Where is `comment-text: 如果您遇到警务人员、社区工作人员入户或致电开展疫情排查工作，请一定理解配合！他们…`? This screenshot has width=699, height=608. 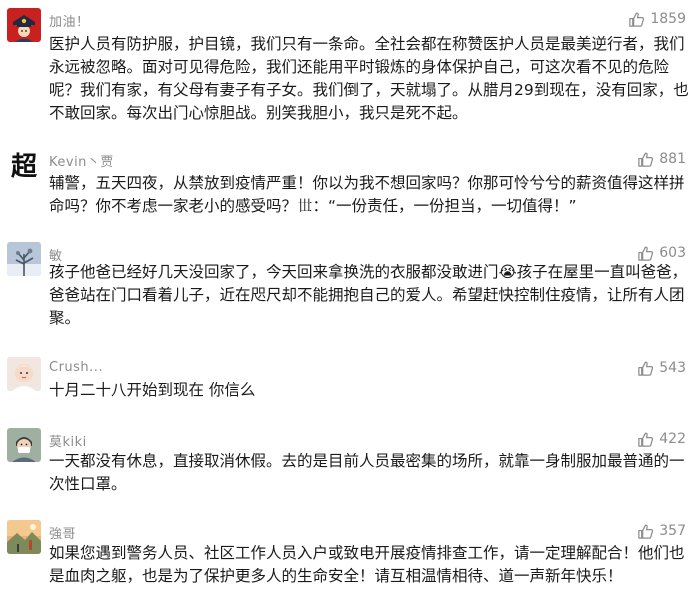 comment-text: 如果您遇到警务人员、社区工作人员入户或致电开展疫情排查工作，请一定理解配合！他们… is located at coordinates (367, 564).